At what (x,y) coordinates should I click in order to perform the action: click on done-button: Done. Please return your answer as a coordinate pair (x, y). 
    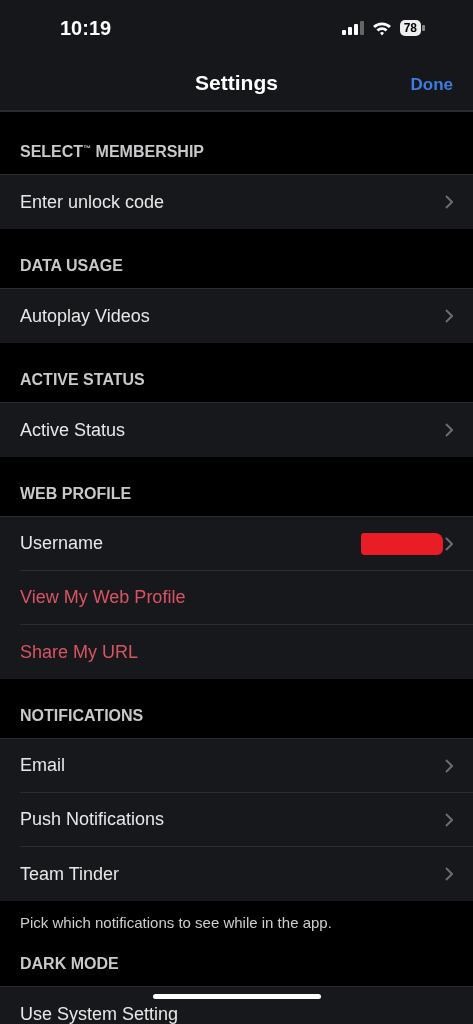
    Looking at the image, I should click on (431, 85).